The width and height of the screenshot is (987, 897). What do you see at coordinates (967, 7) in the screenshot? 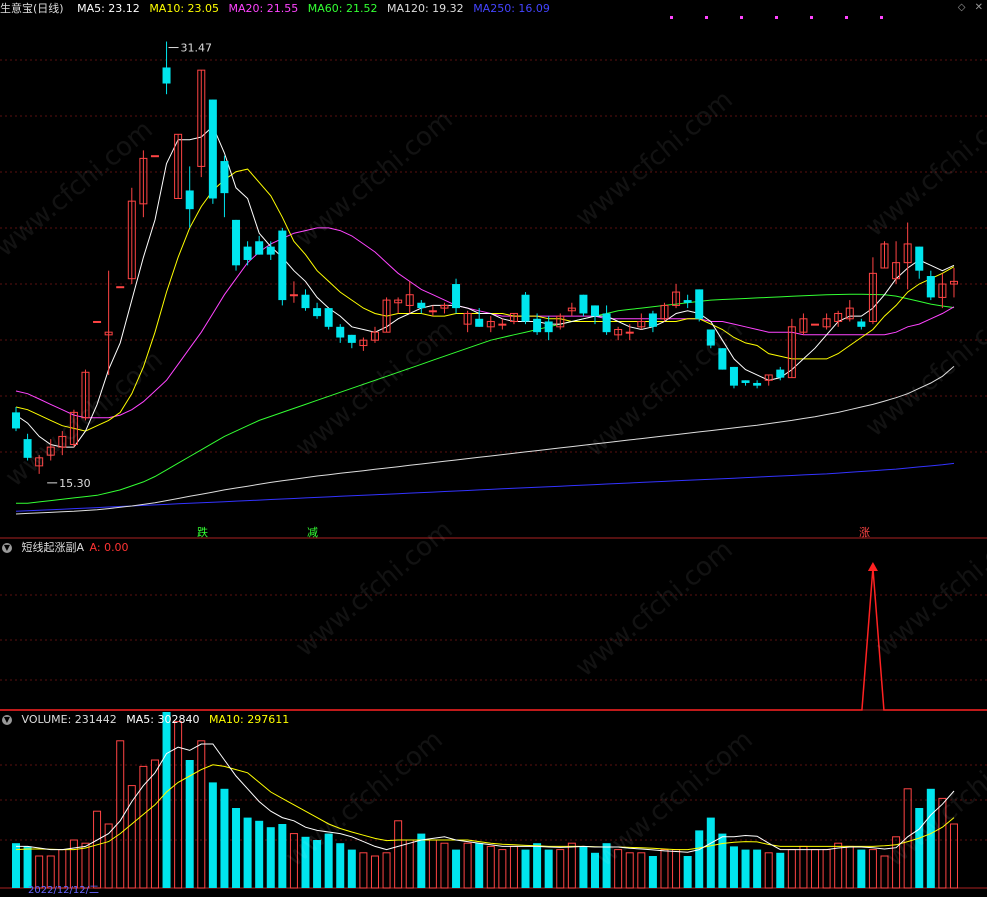
I see `corner-controls: ◇ ✕` at bounding box center [967, 7].